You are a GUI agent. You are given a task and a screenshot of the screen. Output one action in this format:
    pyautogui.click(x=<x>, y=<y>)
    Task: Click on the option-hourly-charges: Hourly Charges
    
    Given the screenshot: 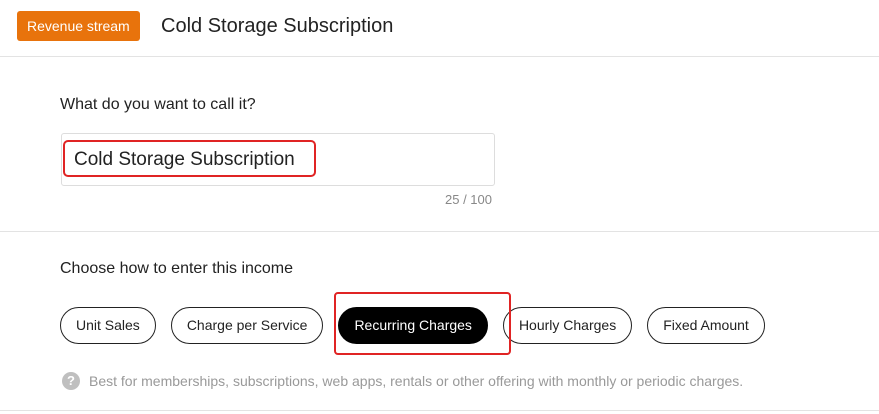 What is the action you would take?
    pyautogui.click(x=567, y=325)
    